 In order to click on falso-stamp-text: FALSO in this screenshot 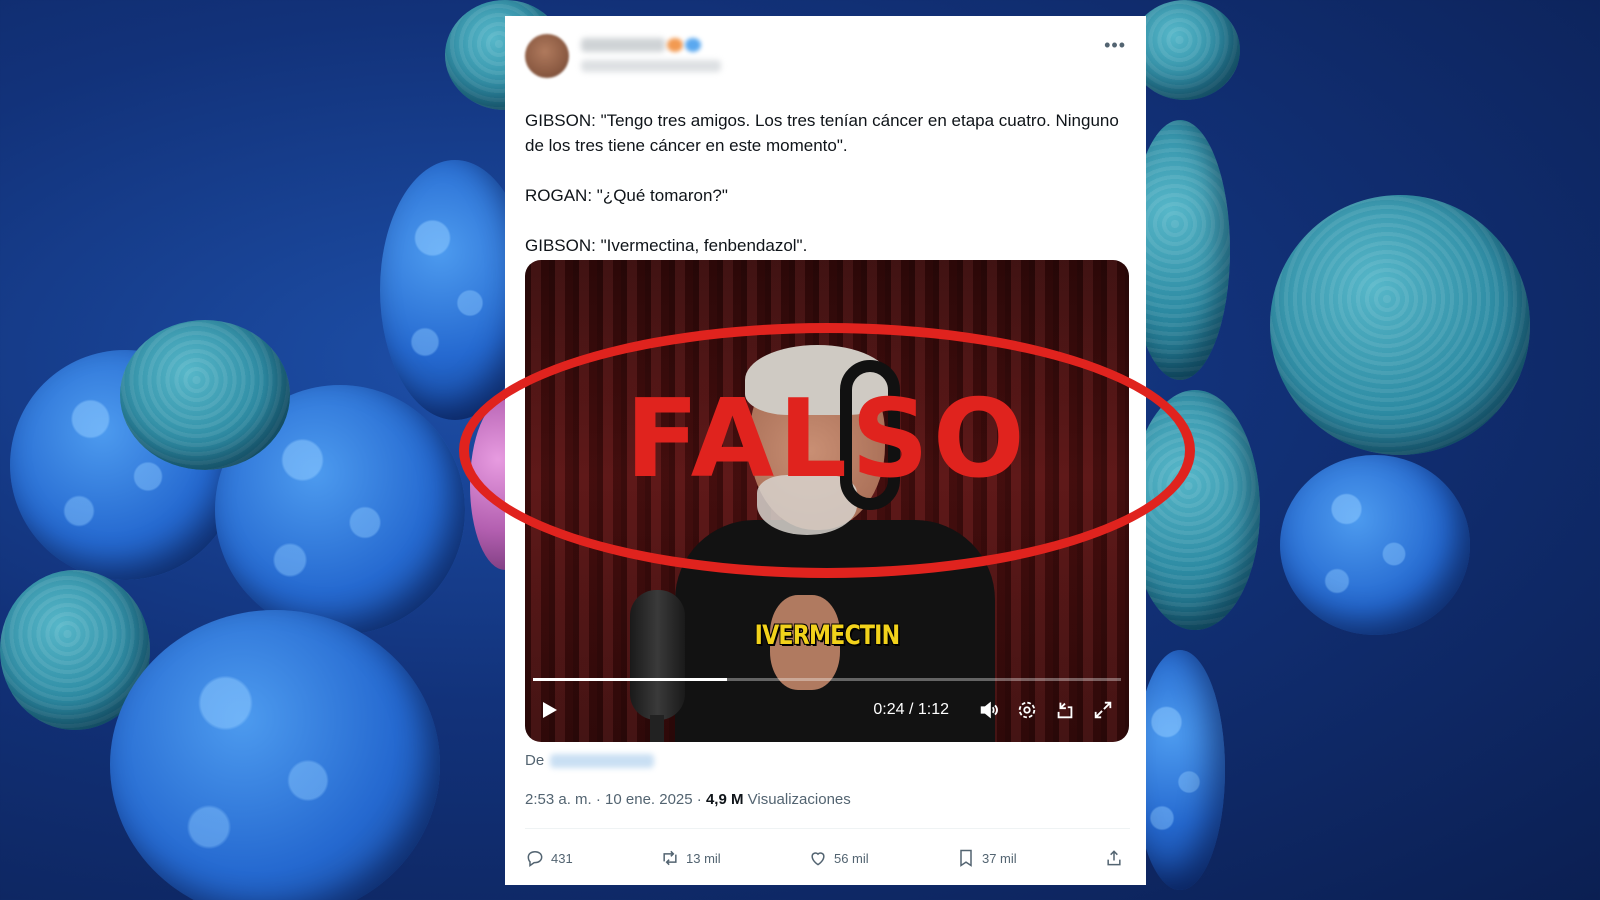, I will do `click(827, 439)`.